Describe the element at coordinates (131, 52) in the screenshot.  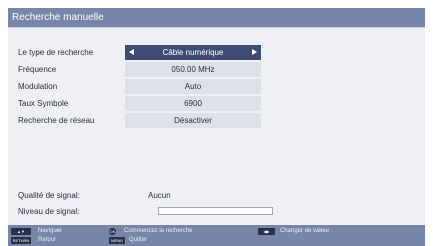
I see `arrow-left-icon` at that location.